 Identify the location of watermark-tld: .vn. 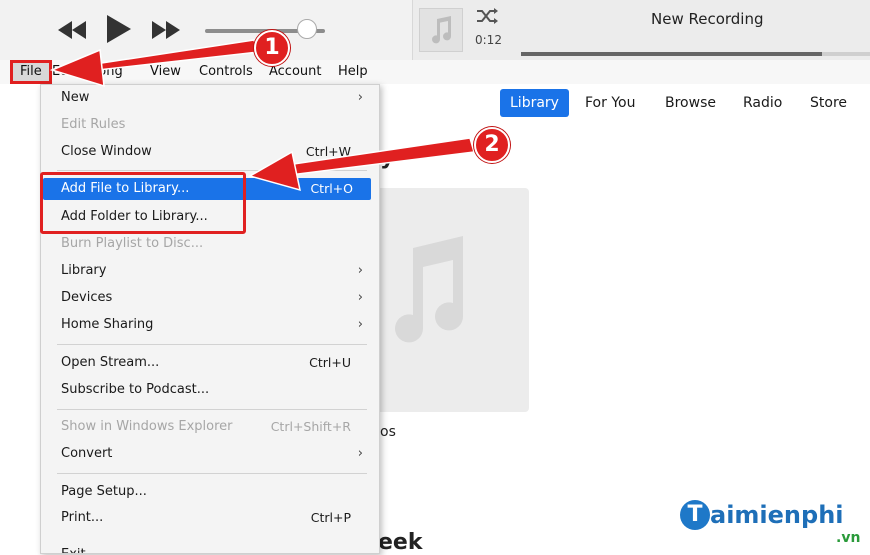
(848, 538).